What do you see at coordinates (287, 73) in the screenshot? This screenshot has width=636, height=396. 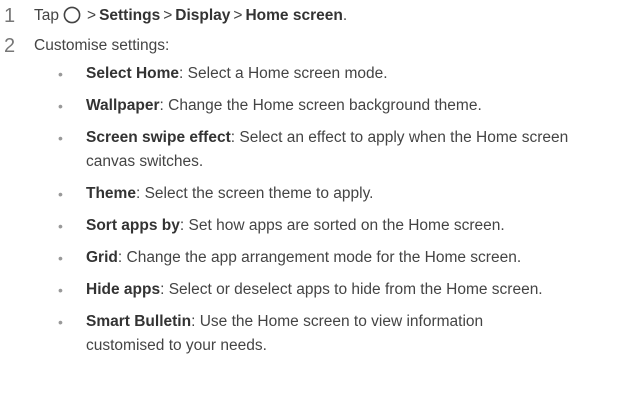 I see `item-desc: Select a Home screen mode.` at bounding box center [287, 73].